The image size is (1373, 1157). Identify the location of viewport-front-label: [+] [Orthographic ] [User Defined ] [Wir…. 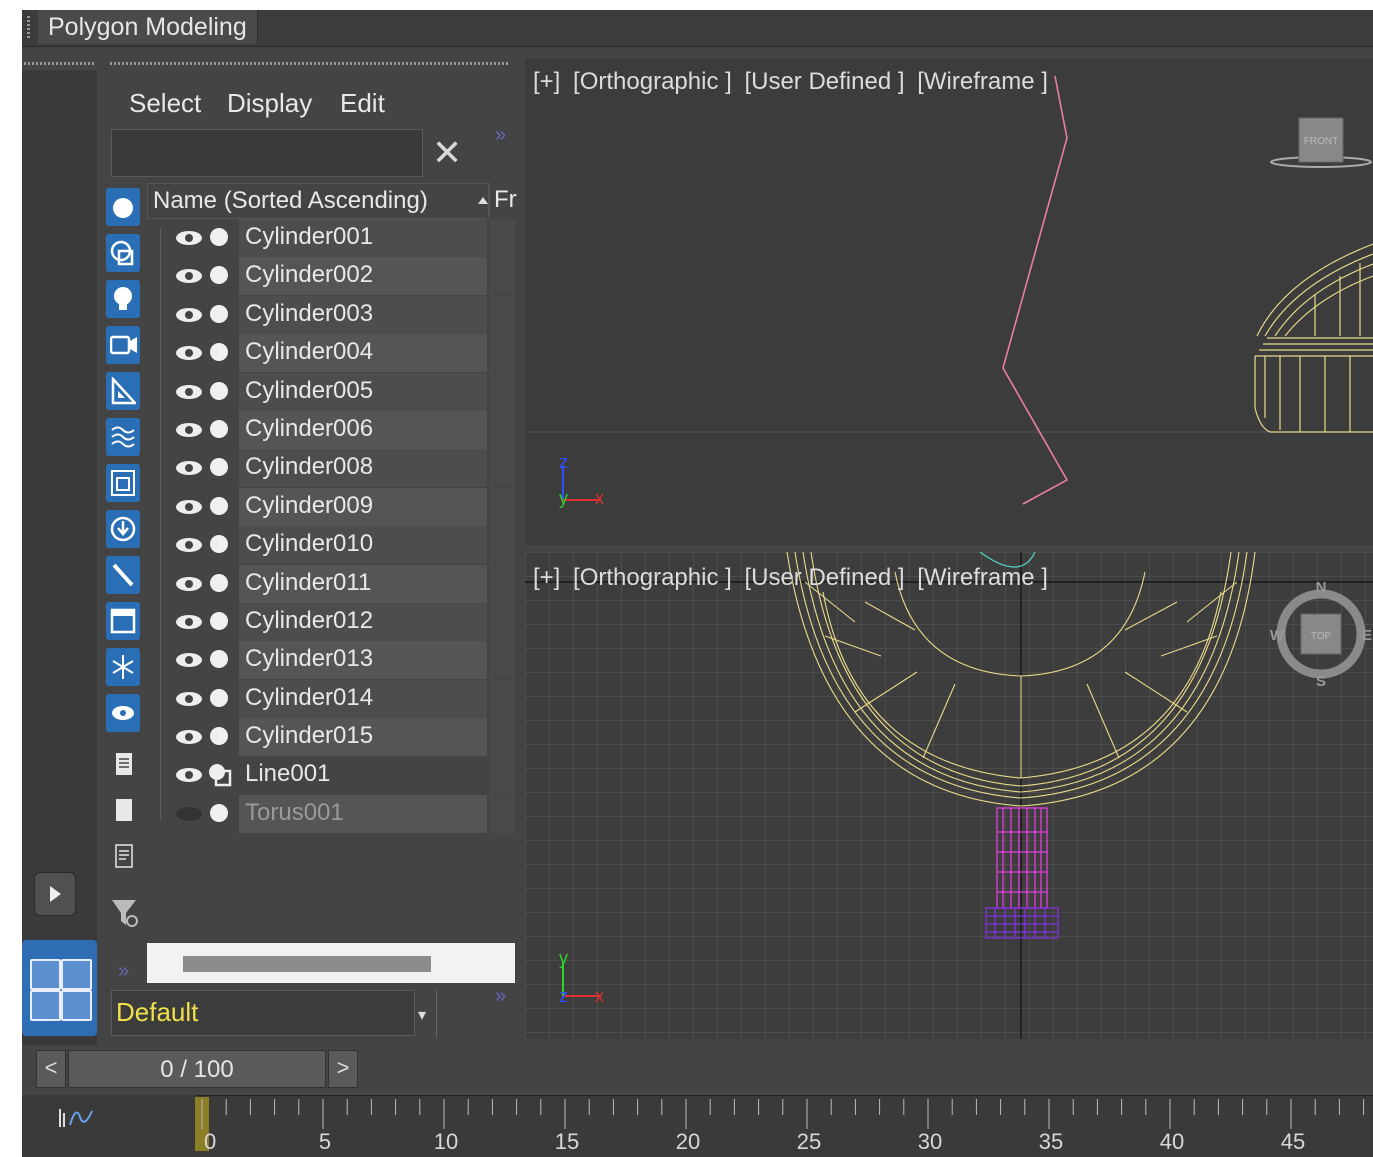
(793, 82).